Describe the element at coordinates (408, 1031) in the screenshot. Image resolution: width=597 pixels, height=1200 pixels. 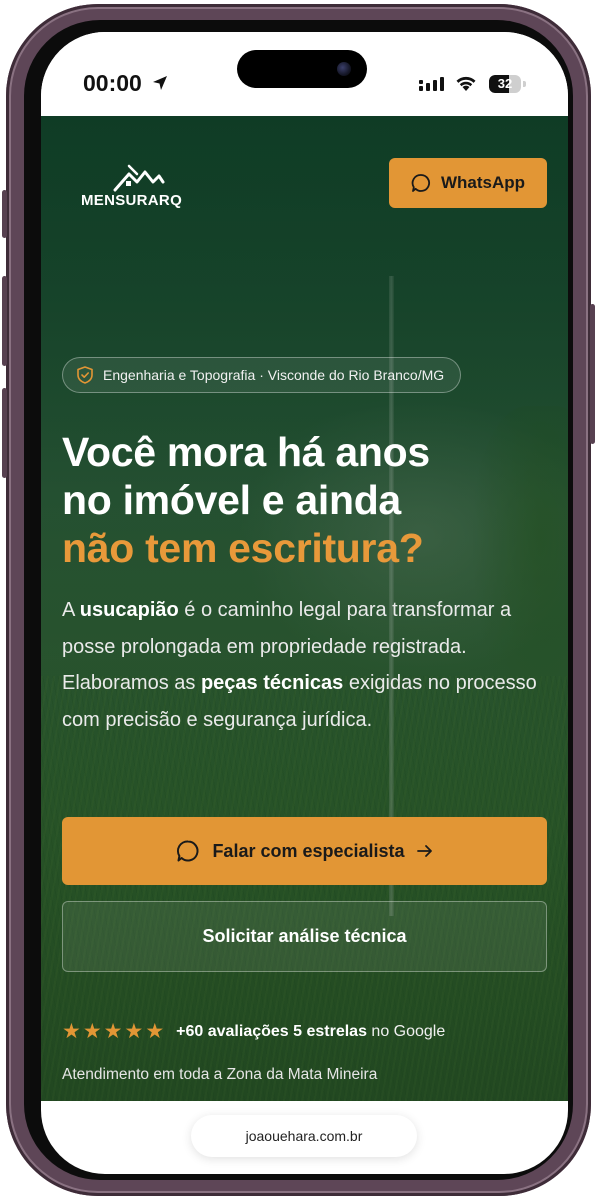
I see `rating-suffix: no Google` at that location.